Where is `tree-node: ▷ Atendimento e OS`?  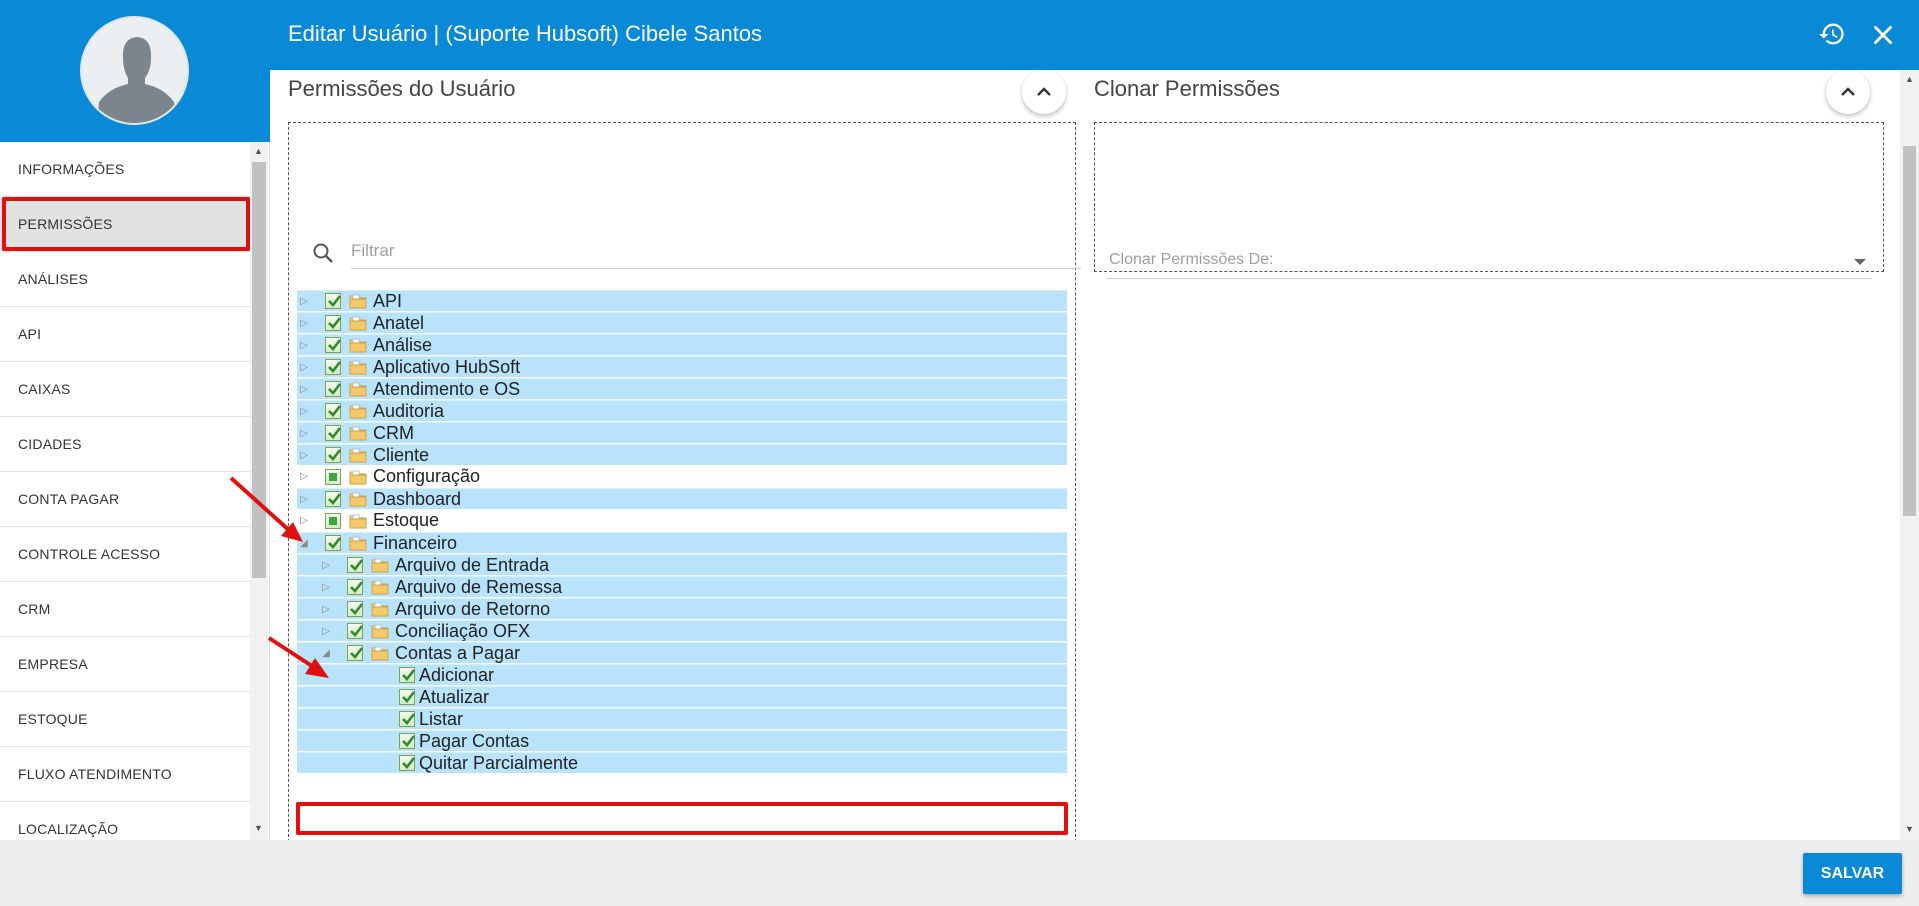 tree-node: ▷ Atendimento e OS is located at coordinates (682, 388).